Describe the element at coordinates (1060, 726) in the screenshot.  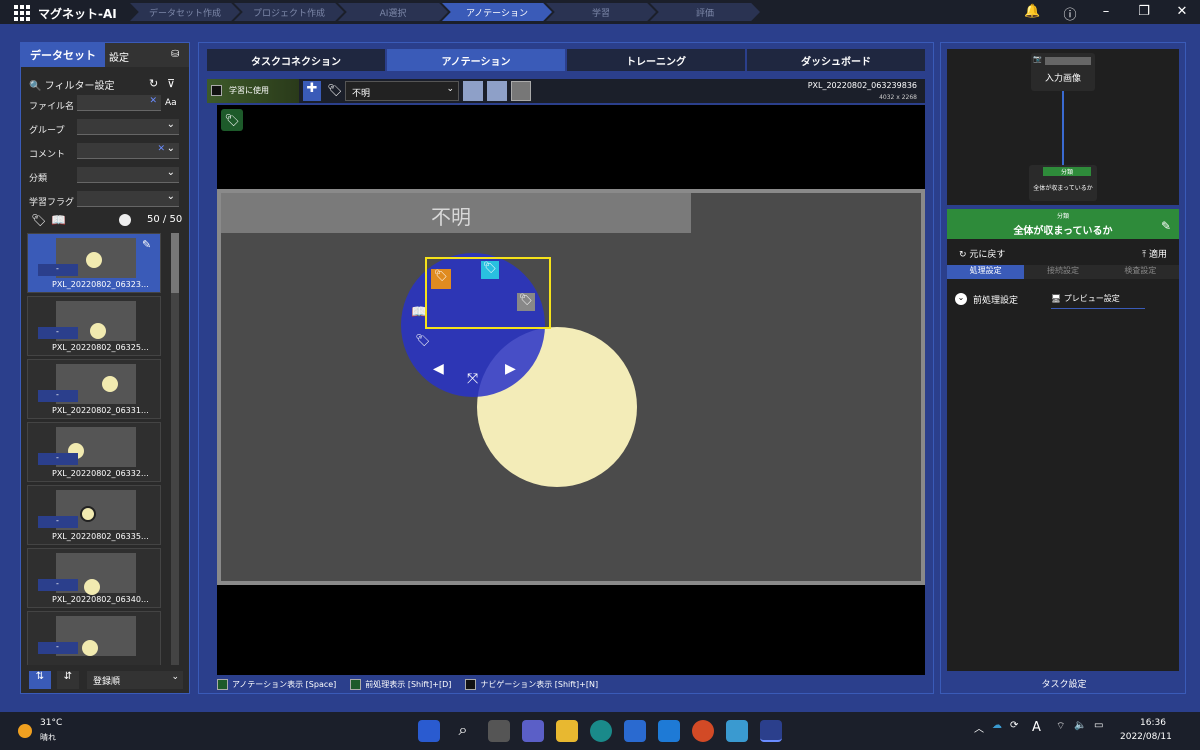
I see `wifi-icon: ⌔` at that location.